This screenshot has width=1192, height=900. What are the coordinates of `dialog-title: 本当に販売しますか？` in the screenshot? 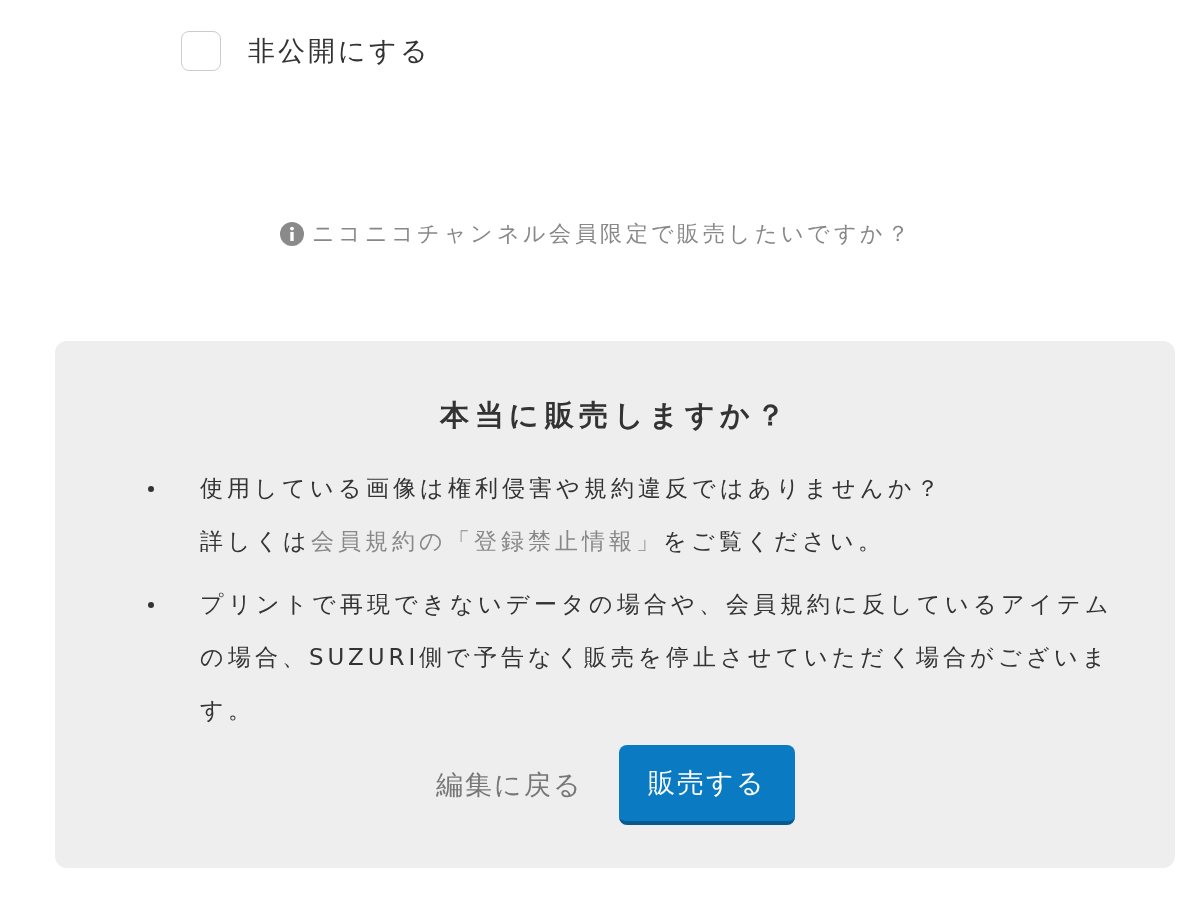 It's located at (614, 415).